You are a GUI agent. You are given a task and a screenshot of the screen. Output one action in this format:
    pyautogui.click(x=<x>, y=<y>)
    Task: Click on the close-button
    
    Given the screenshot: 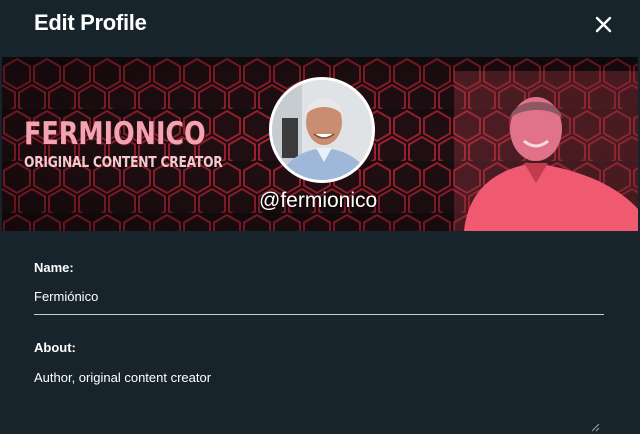 What is the action you would take?
    pyautogui.click(x=603, y=25)
    